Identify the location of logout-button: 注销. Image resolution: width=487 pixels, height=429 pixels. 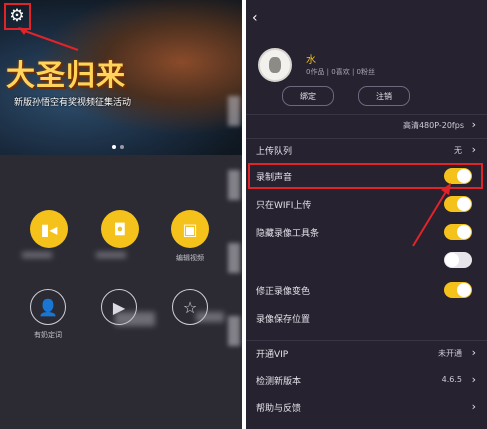
(384, 96).